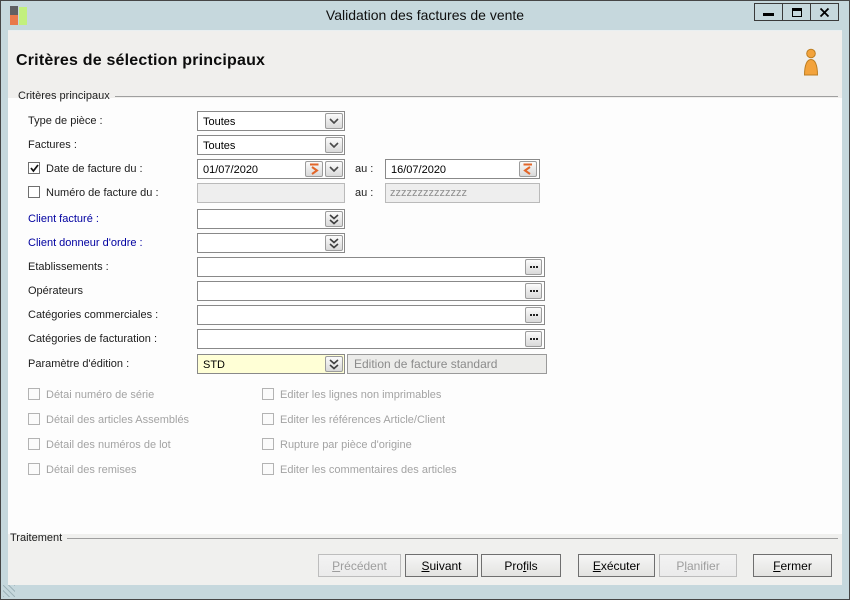  What do you see at coordinates (447, 364) in the screenshot?
I see `parametre-edition-description: Edition de facture standard` at bounding box center [447, 364].